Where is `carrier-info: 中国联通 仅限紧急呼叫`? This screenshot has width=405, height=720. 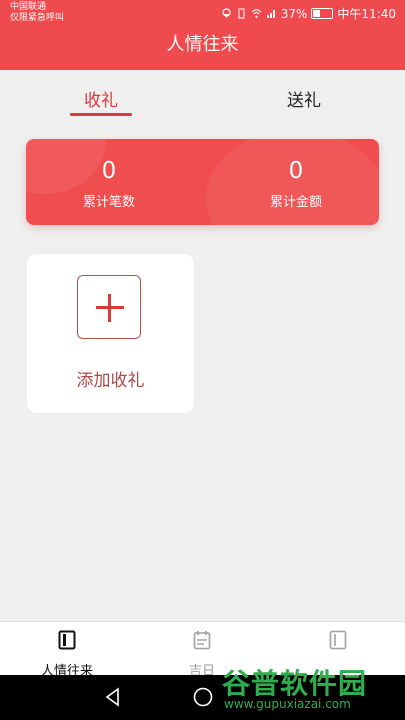
carrier-info: 中国联通 仅限紧急呼叫 is located at coordinates (37, 13).